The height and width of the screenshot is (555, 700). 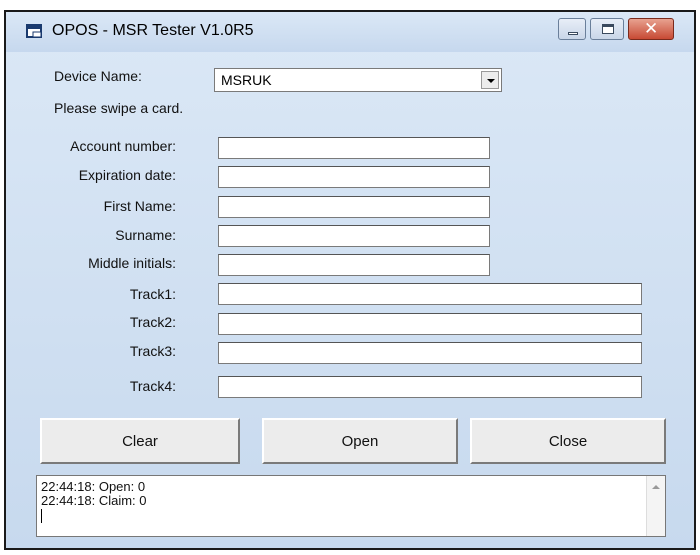 I want to click on text-caret, so click(x=41, y=516).